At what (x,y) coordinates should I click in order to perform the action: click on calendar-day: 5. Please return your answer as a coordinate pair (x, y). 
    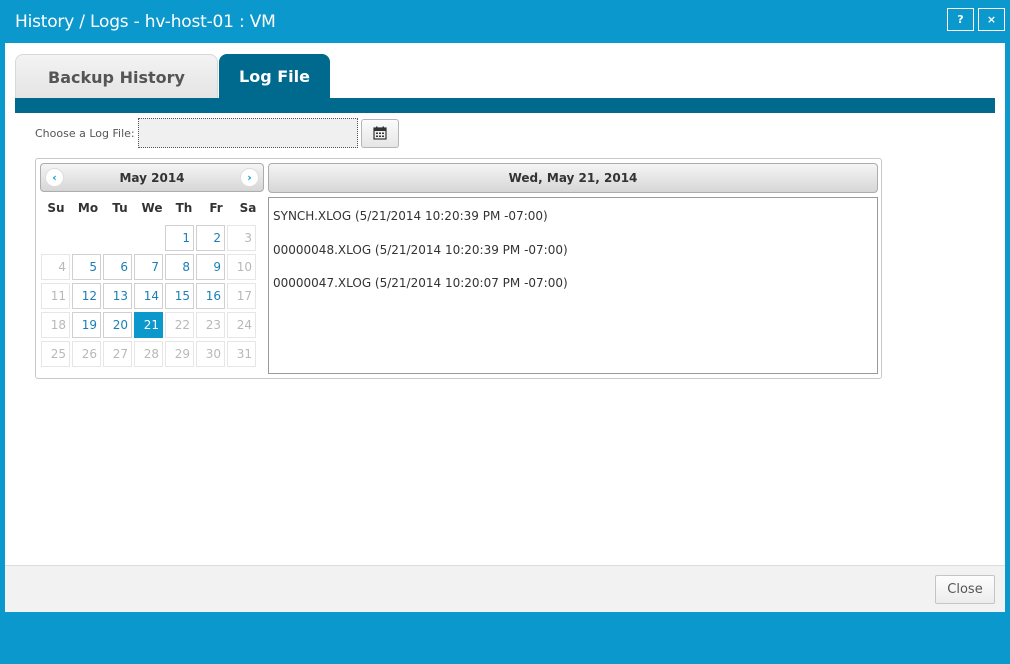
    Looking at the image, I should click on (86, 267).